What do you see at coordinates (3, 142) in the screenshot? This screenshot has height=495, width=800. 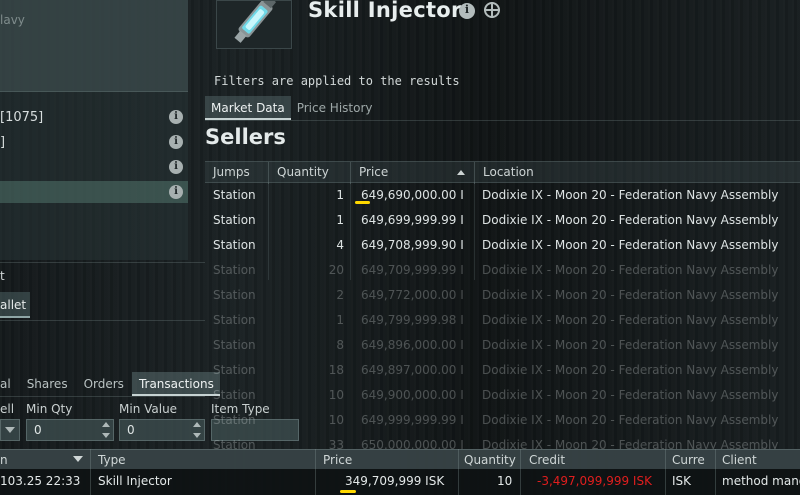 I see `tree-item-label: ]` at bounding box center [3, 142].